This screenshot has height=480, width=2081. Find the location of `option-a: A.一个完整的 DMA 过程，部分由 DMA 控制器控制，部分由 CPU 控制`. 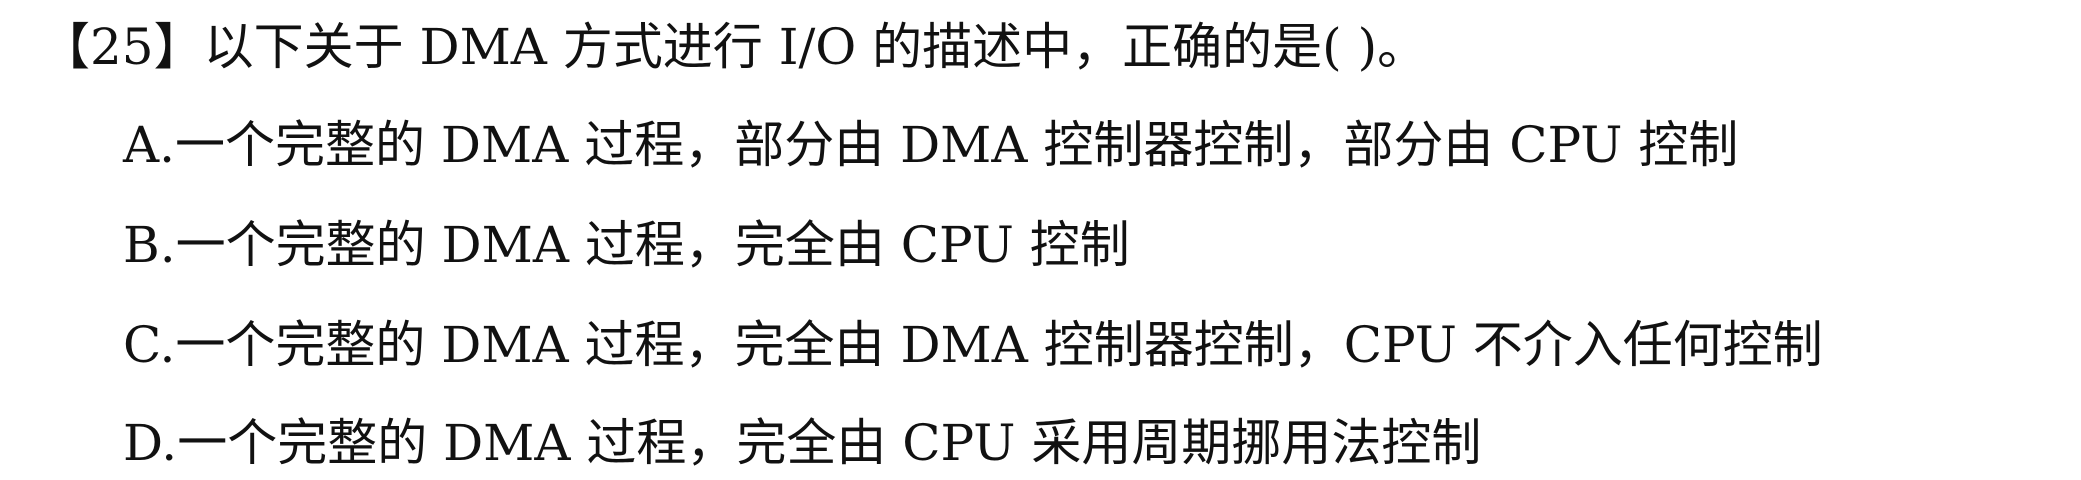

option-a: A.一个完整的 DMA 过程，部分由 DMA 控制器控制，部分由 CPU 控制 is located at coordinates (930, 145).